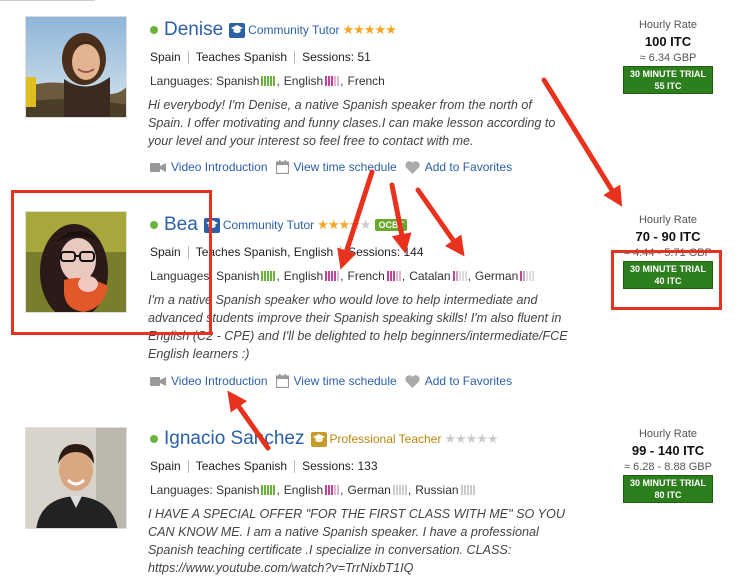 The image size is (743, 579). Describe the element at coordinates (234, 439) in the screenshot. I see `tutor-name-link: Ignacio Sanchez` at that location.